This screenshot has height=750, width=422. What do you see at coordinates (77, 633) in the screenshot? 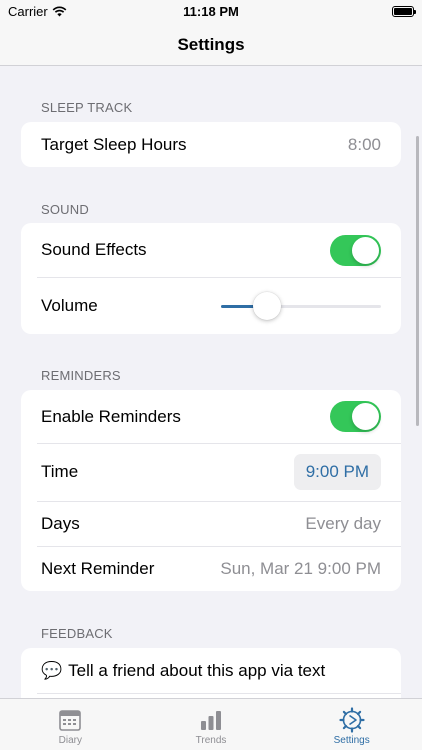
I see `section-header-feedback: FEEDBACK` at bounding box center [77, 633].